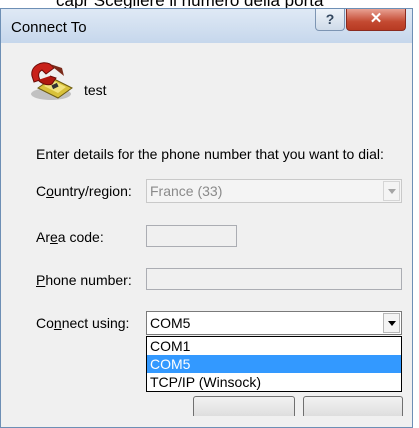 The image size is (419, 428). I want to click on cancel-button, so click(353, 406).